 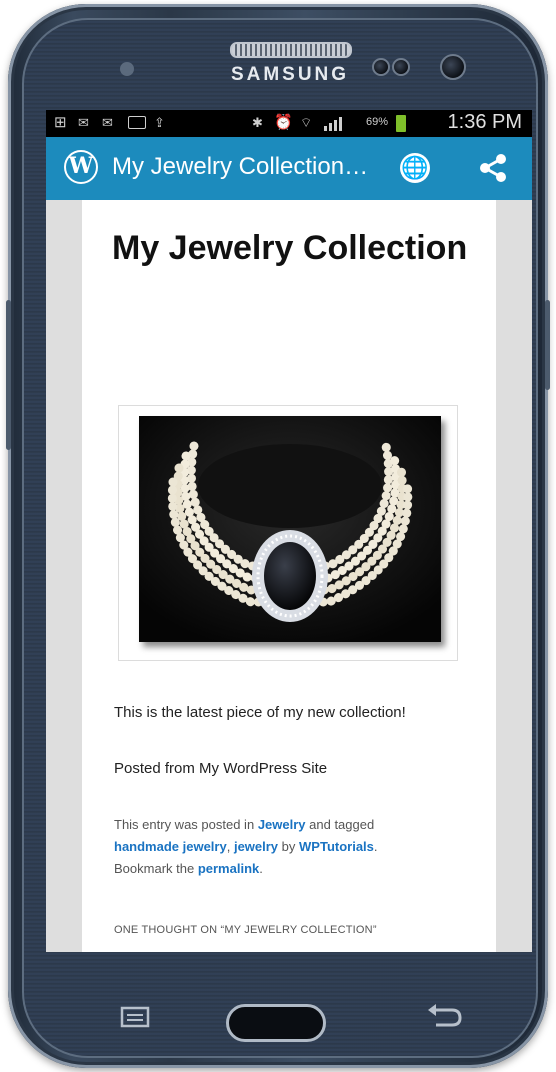 I want to click on post-paragraph: Posted from My WordPress Site, so click(x=221, y=768).